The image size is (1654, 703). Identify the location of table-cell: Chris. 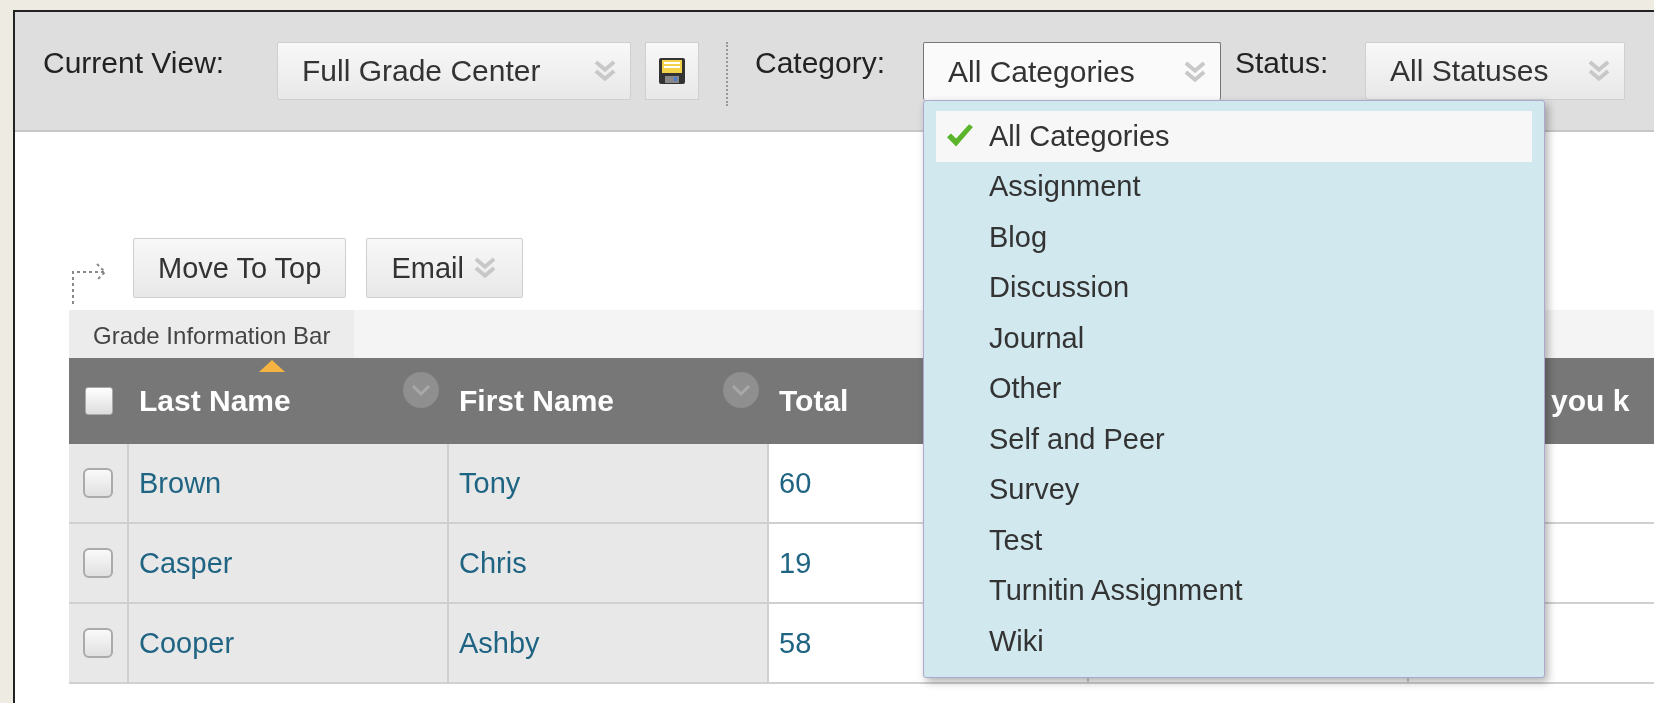
(493, 563).